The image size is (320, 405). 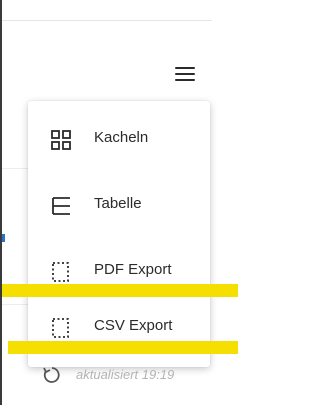 What do you see at coordinates (121, 137) in the screenshot?
I see `menu-item-label: Kacheln` at bounding box center [121, 137].